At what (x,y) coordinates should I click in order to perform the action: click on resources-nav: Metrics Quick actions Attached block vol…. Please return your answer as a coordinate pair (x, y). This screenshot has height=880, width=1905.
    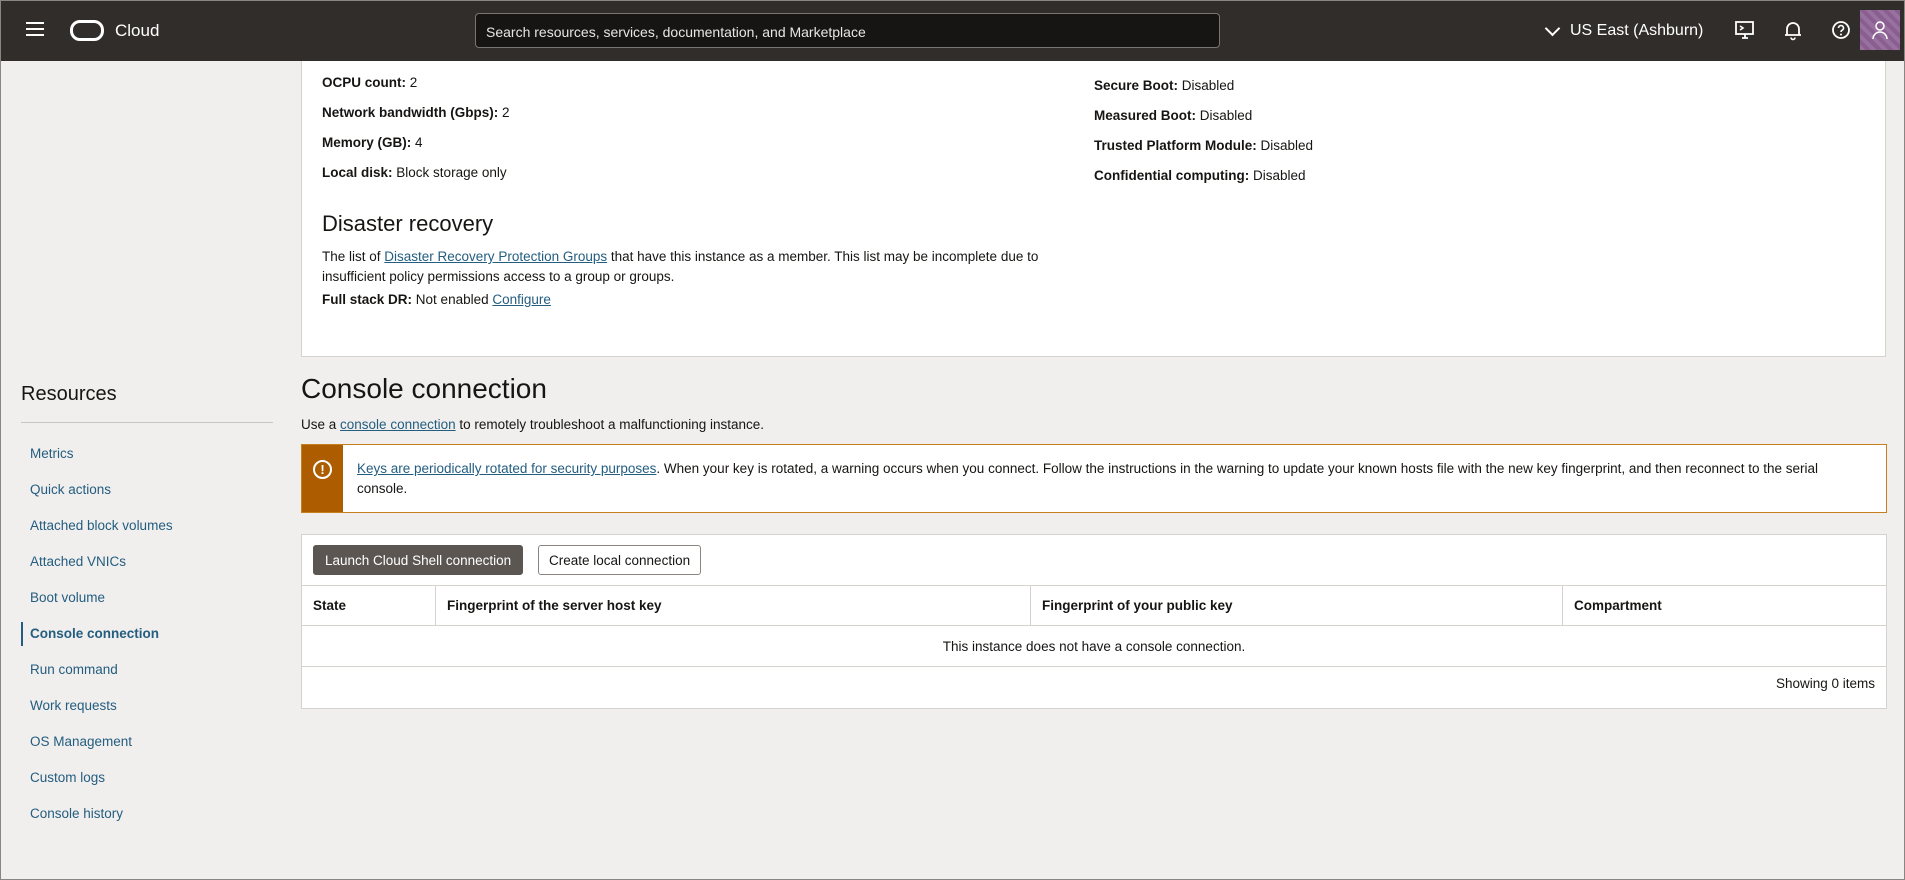
    Looking at the image, I should click on (97, 640).